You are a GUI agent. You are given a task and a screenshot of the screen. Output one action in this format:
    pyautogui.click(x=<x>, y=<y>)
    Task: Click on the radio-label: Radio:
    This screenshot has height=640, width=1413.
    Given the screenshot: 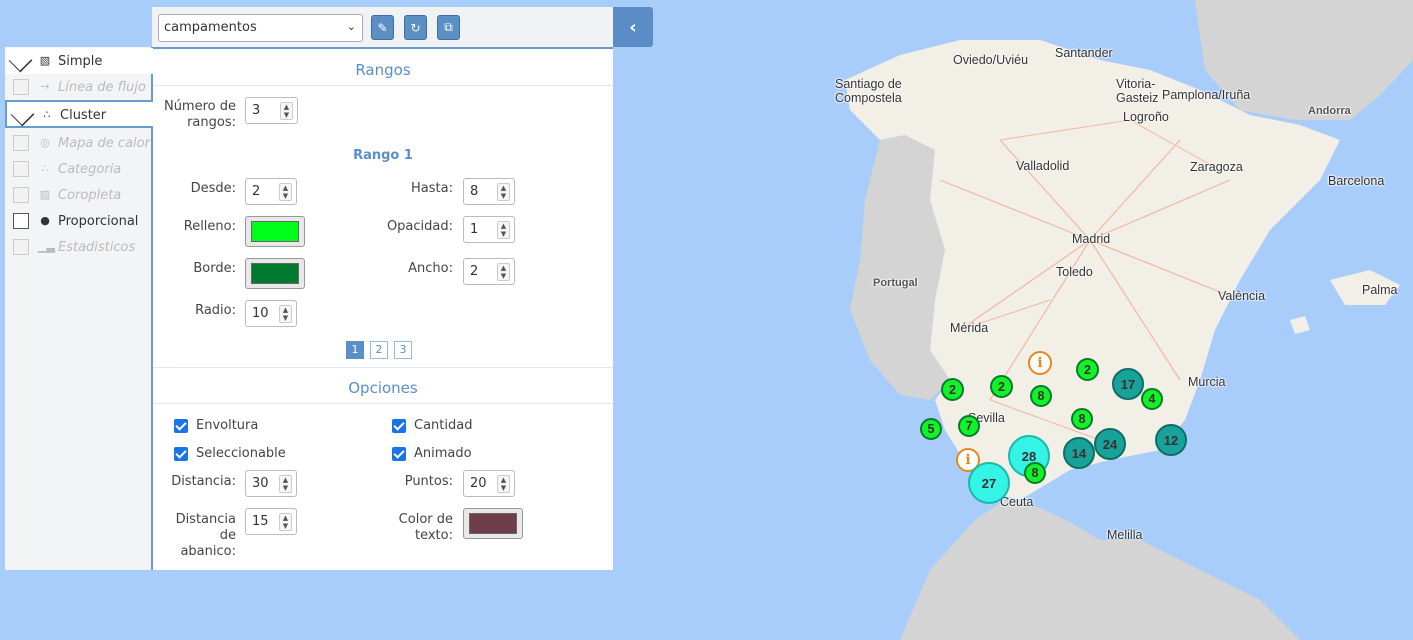 What is the action you would take?
    pyautogui.click(x=215, y=310)
    